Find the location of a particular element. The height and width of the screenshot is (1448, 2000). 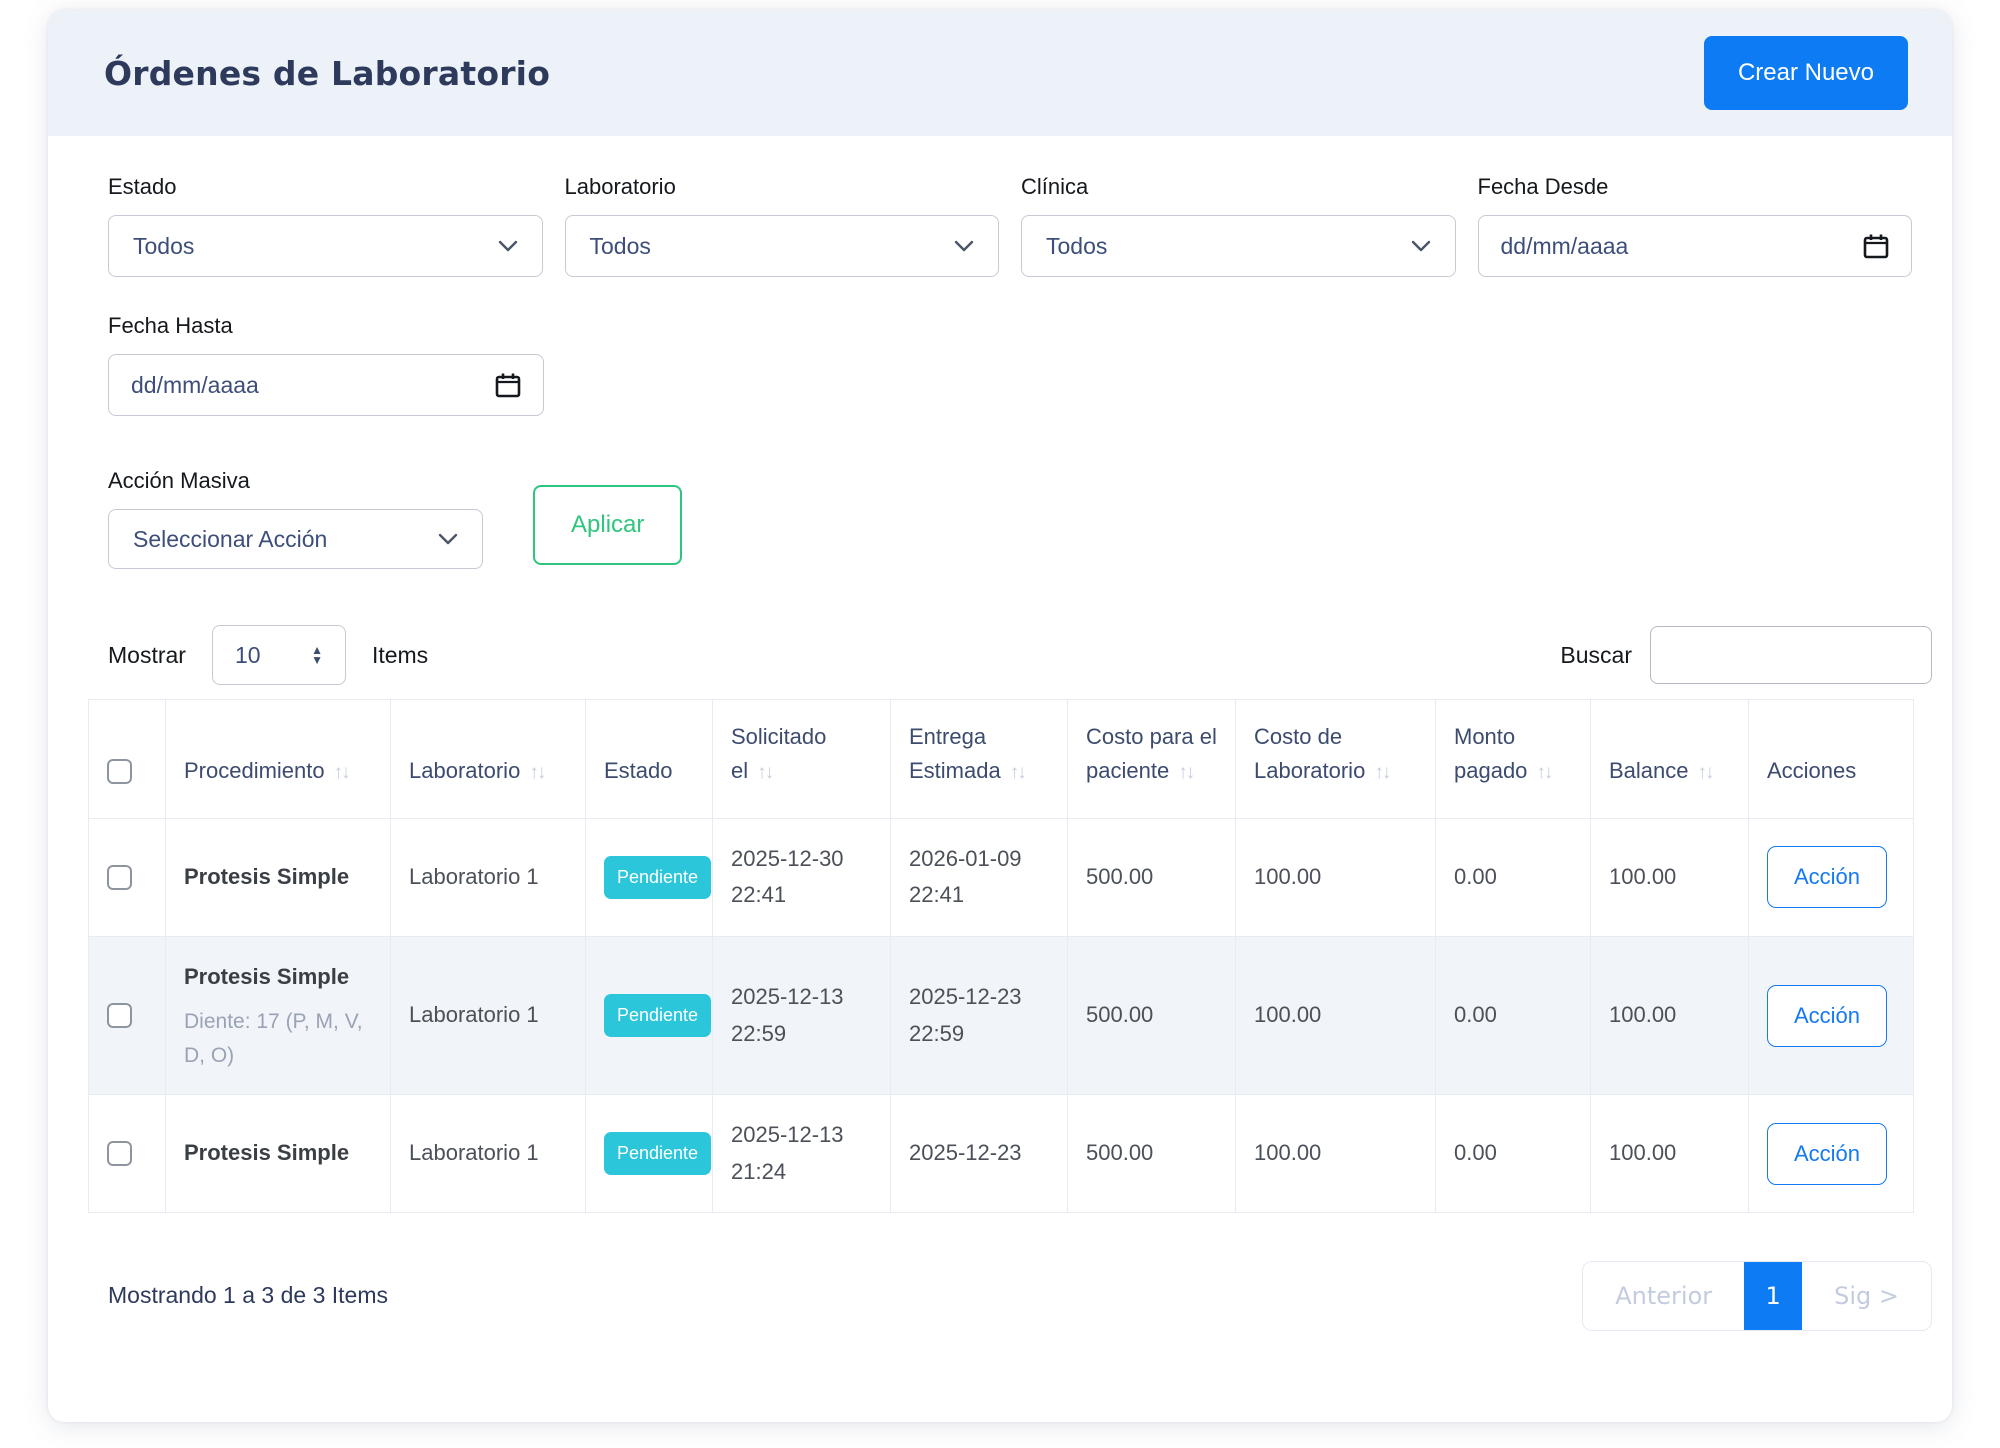

col-costo-laboratorio: Costo de Laboratorio ↑↓ is located at coordinates (1335, 759).